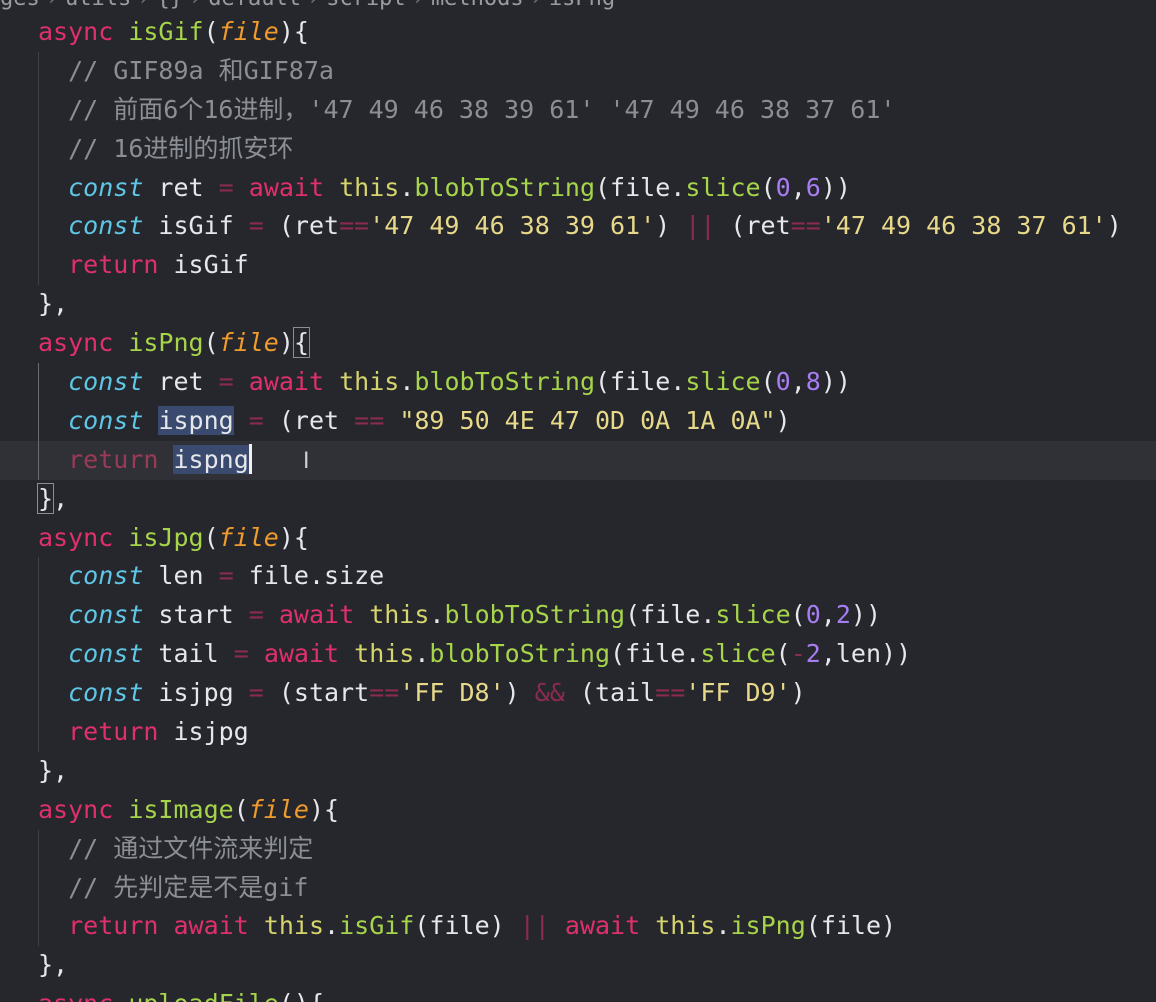 The width and height of the screenshot is (1156, 1002). I want to click on code-text-token: tail, so click(188, 654).